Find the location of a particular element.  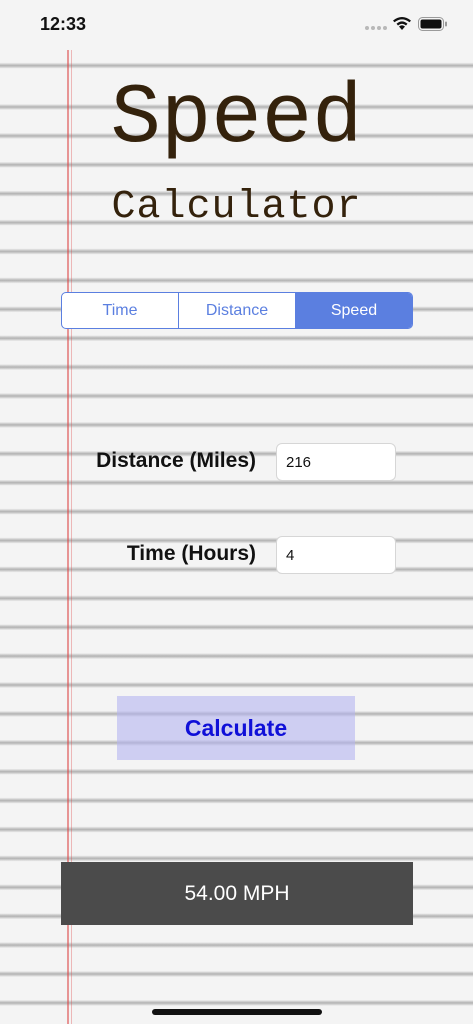

distance-label: Distance (Miles) is located at coordinates (176, 460).